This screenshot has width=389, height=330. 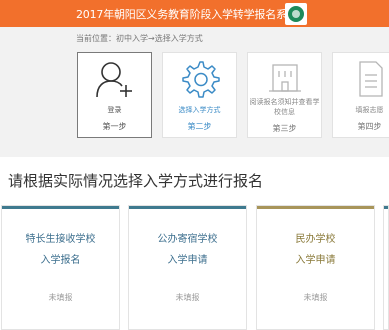 I want to click on user-add-icon, so click(x=114, y=79).